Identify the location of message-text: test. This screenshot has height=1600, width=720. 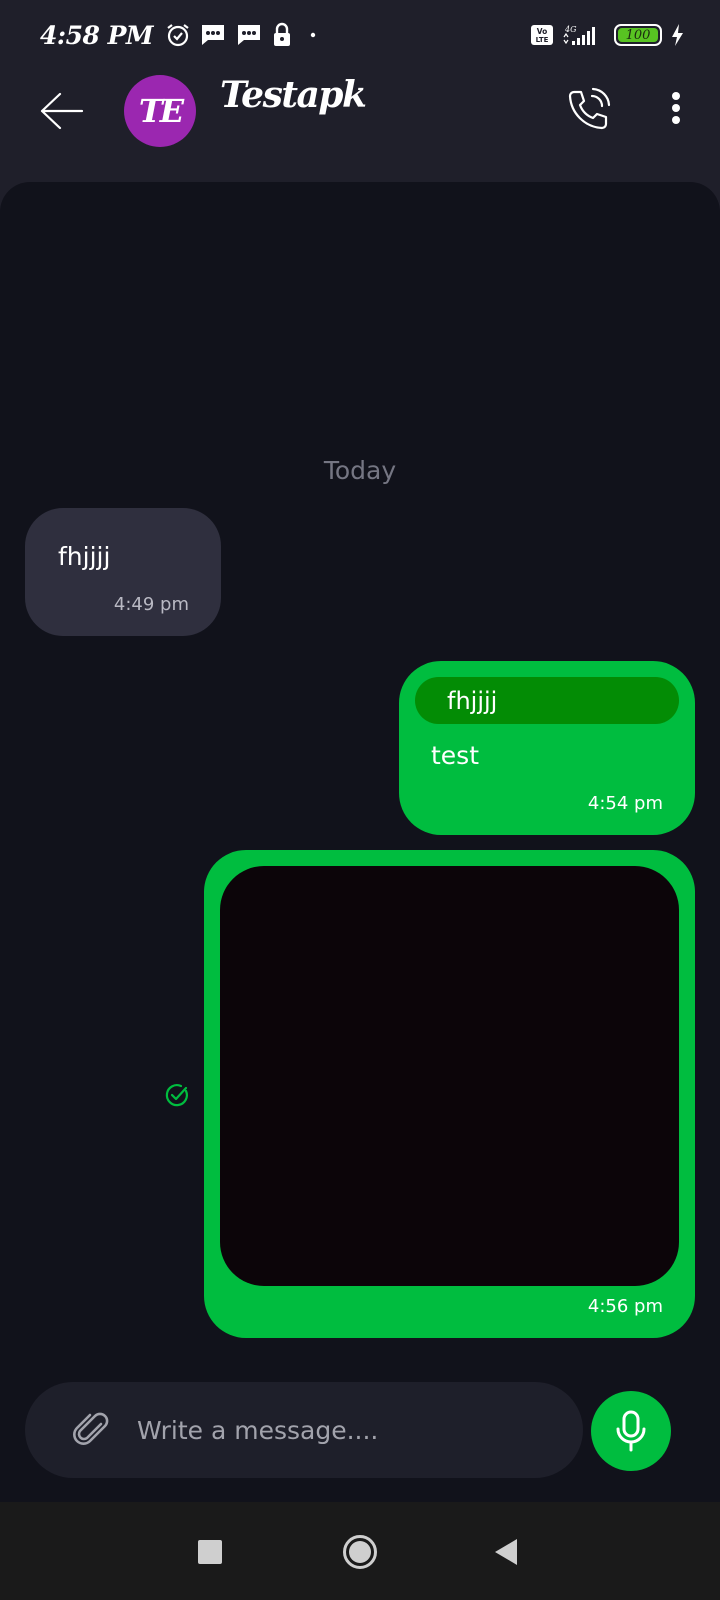
(455, 755).